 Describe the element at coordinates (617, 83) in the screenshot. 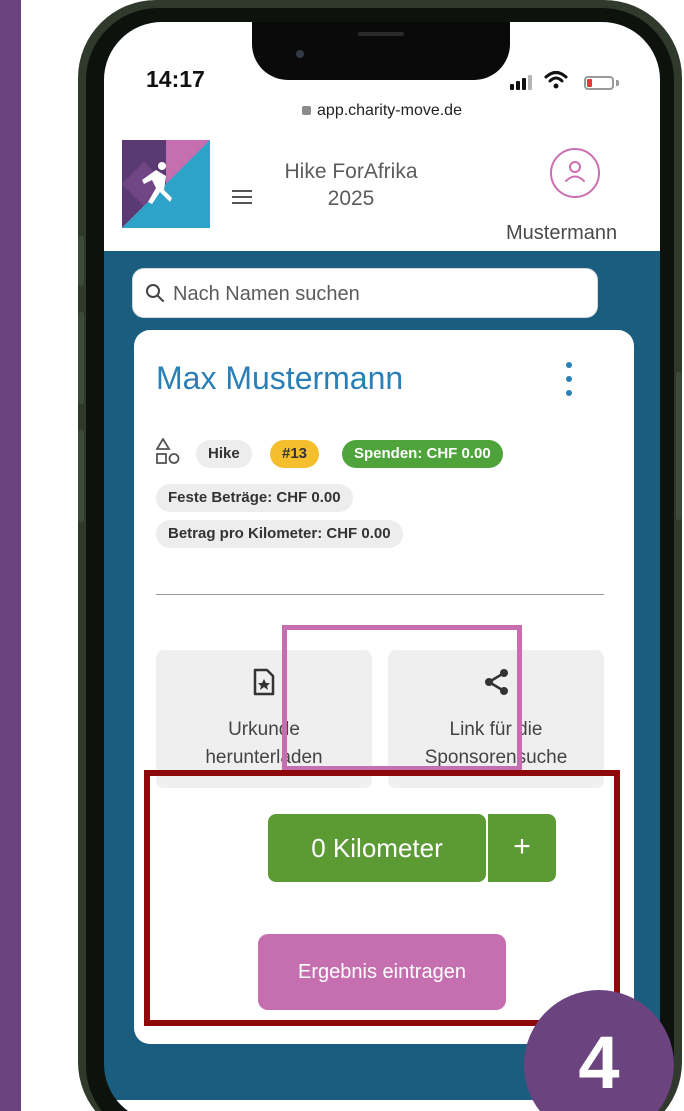

I see `battery-tip` at that location.